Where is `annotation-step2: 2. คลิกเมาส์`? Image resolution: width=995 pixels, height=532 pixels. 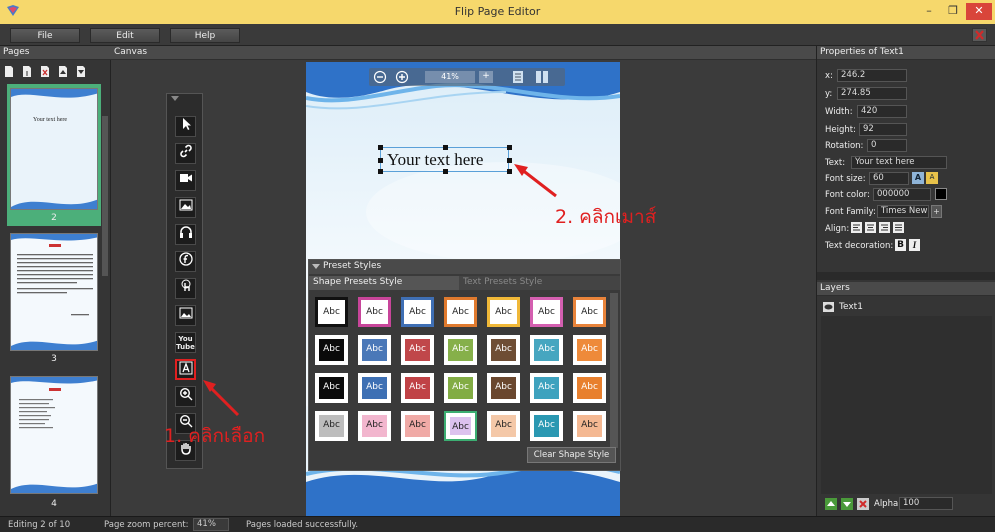 annotation-step2: 2. คลิกเมาส์ is located at coordinates (606, 217).